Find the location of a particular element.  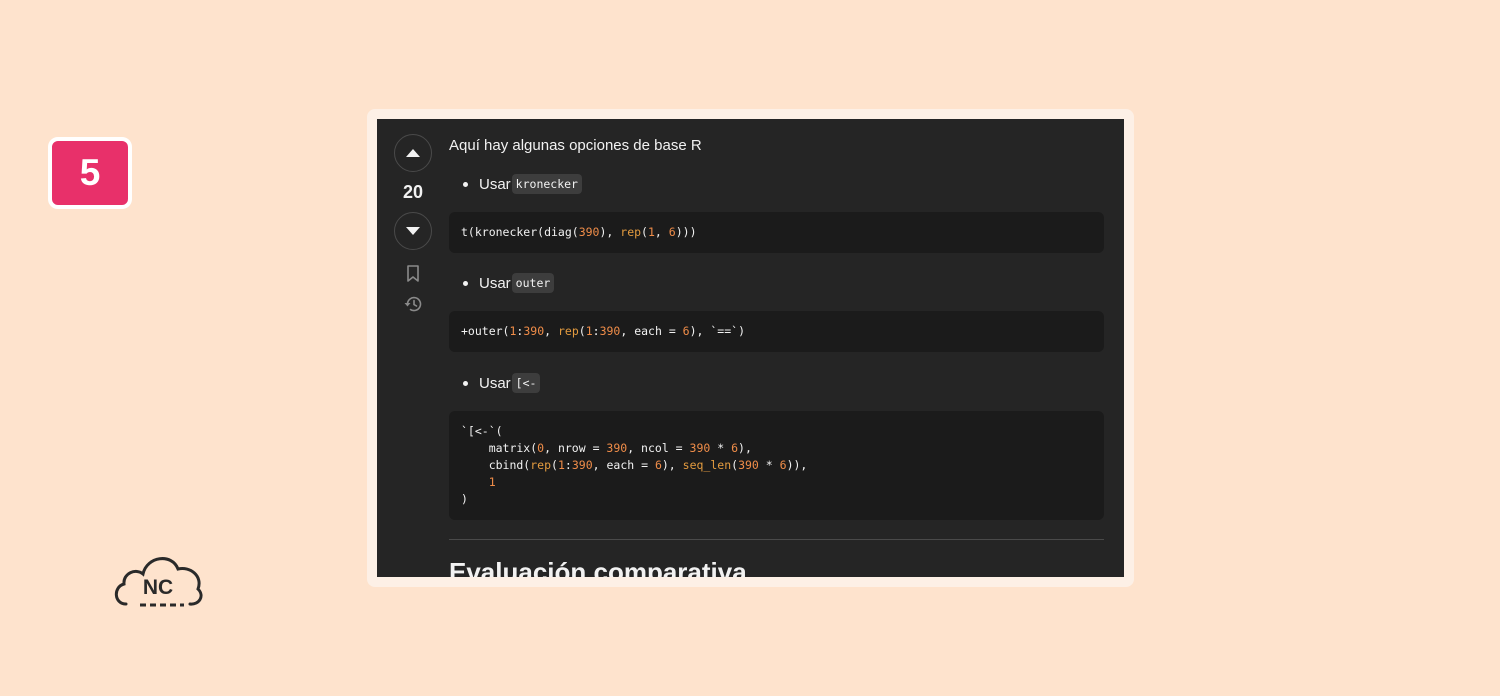

list-item: Usar kronecker is located at coordinates (522, 184).